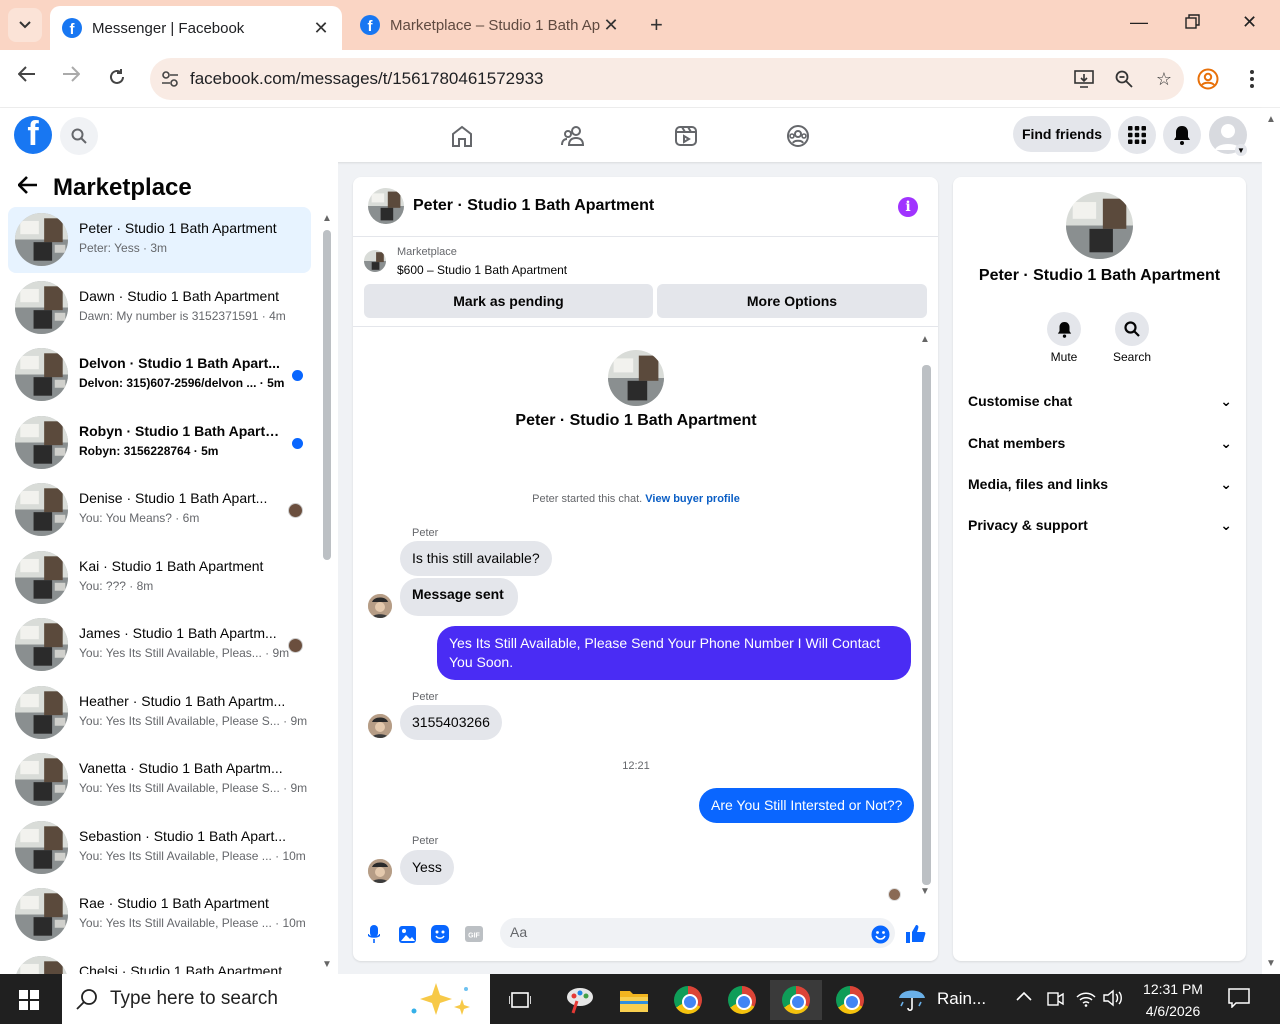 This screenshot has height=1024, width=1280. What do you see at coordinates (850, 1000) in the screenshot?
I see `chrome-profile-4-icon` at bounding box center [850, 1000].